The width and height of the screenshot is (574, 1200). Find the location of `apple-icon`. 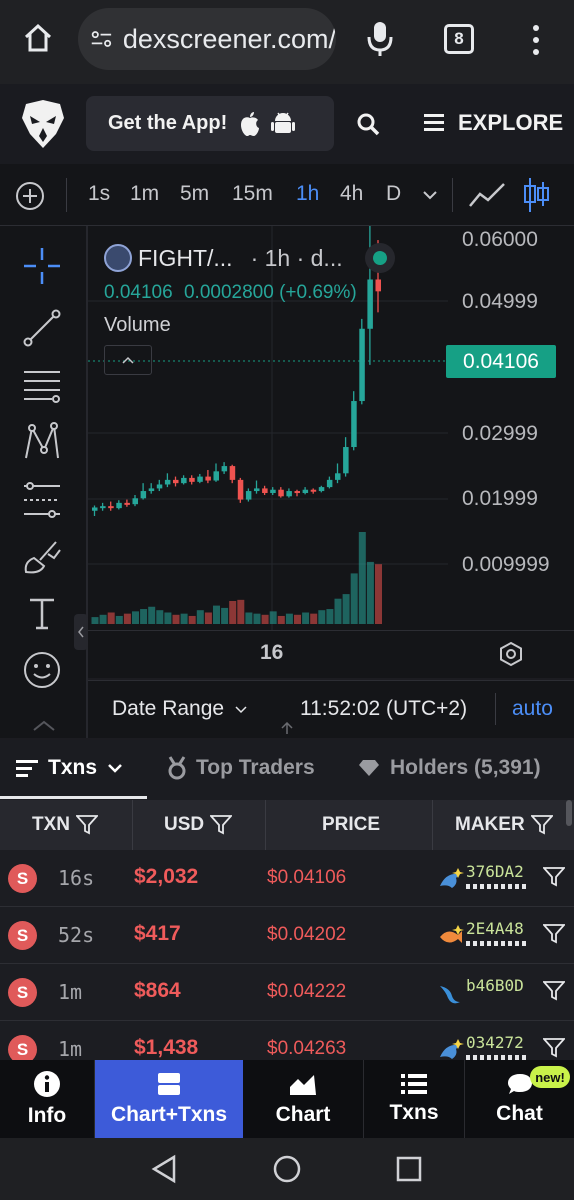

apple-icon is located at coordinates (250, 123).